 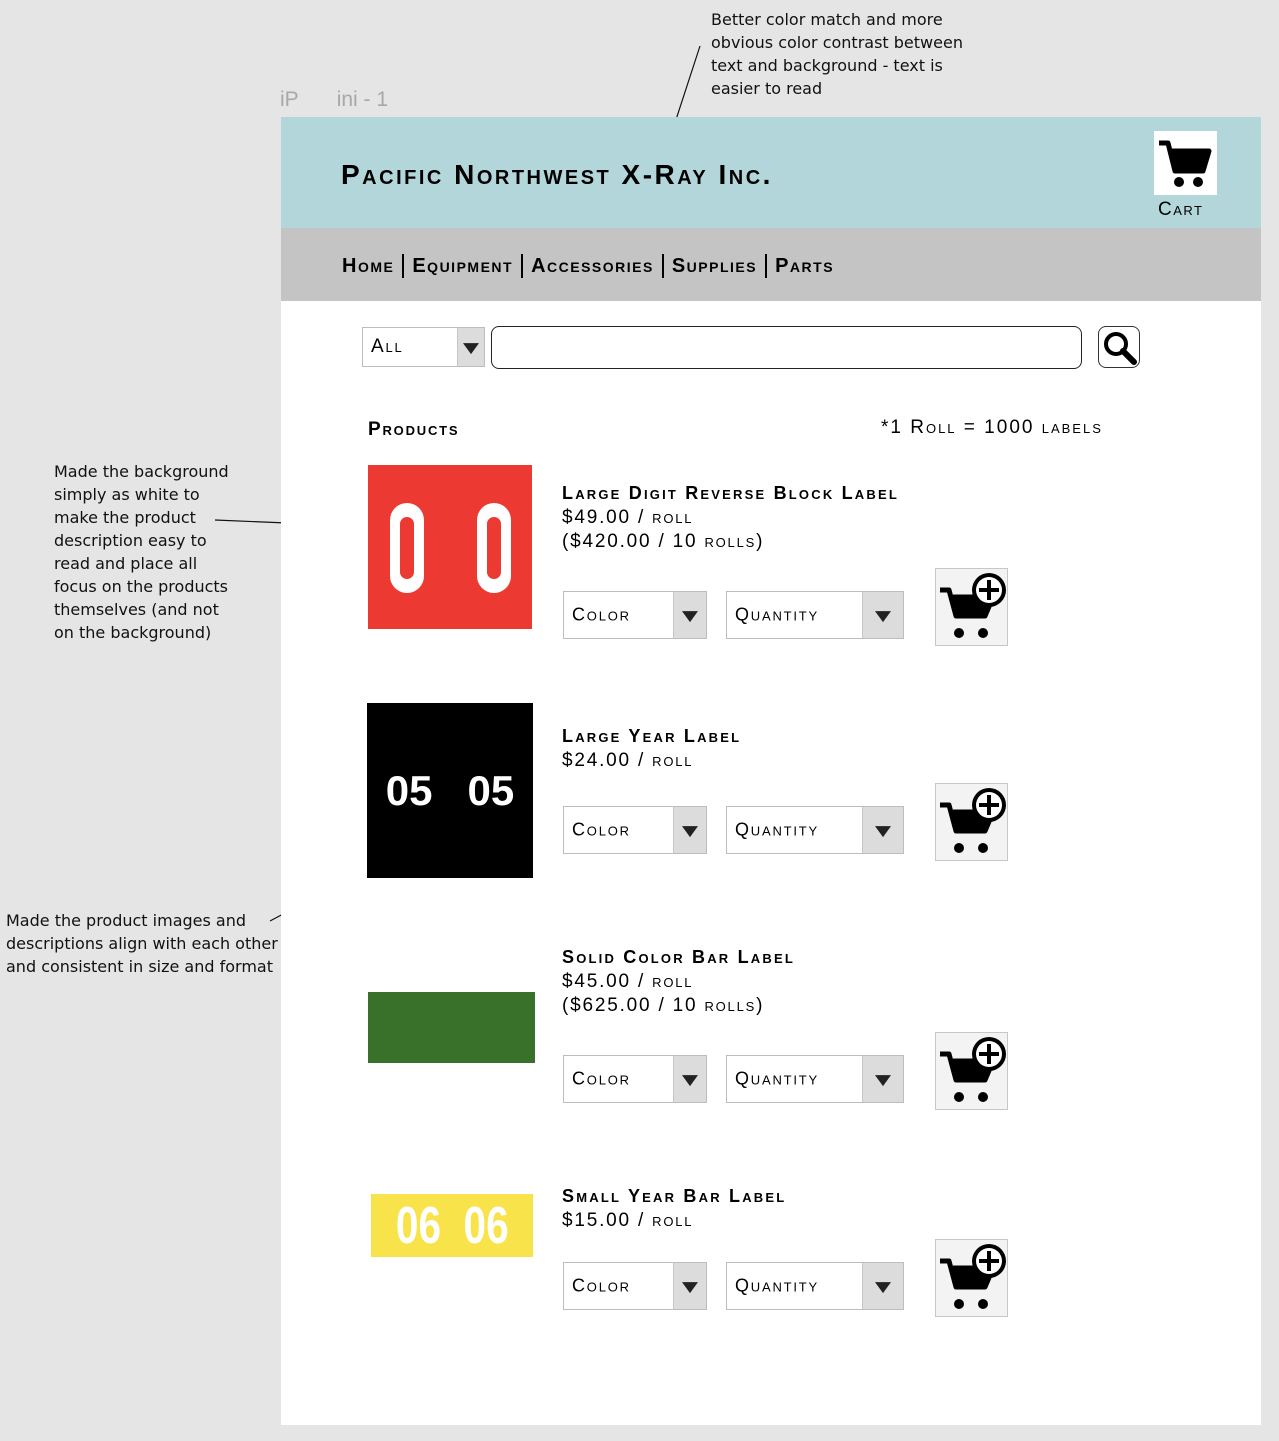 I want to click on header: Pacific Northwest X-Ray Inc. Cart, so click(x=771, y=172).